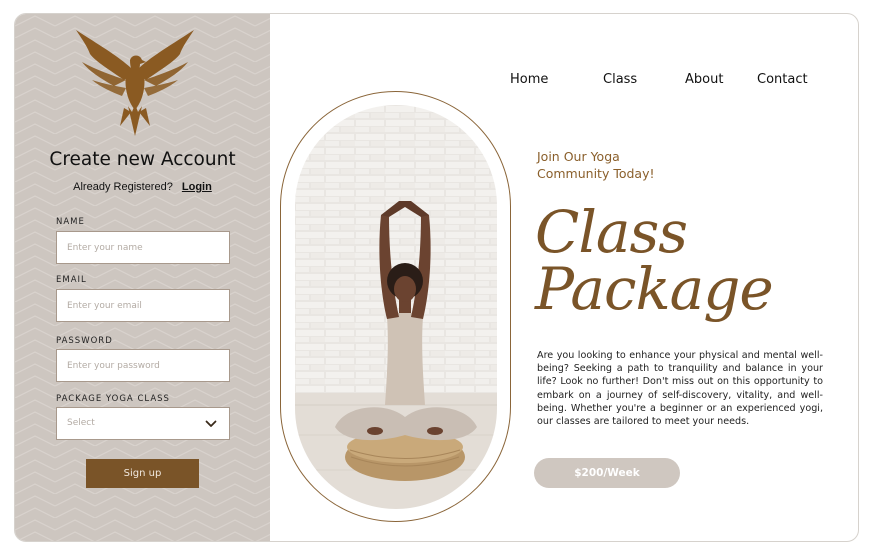  I want to click on login-link: Login, so click(197, 187).